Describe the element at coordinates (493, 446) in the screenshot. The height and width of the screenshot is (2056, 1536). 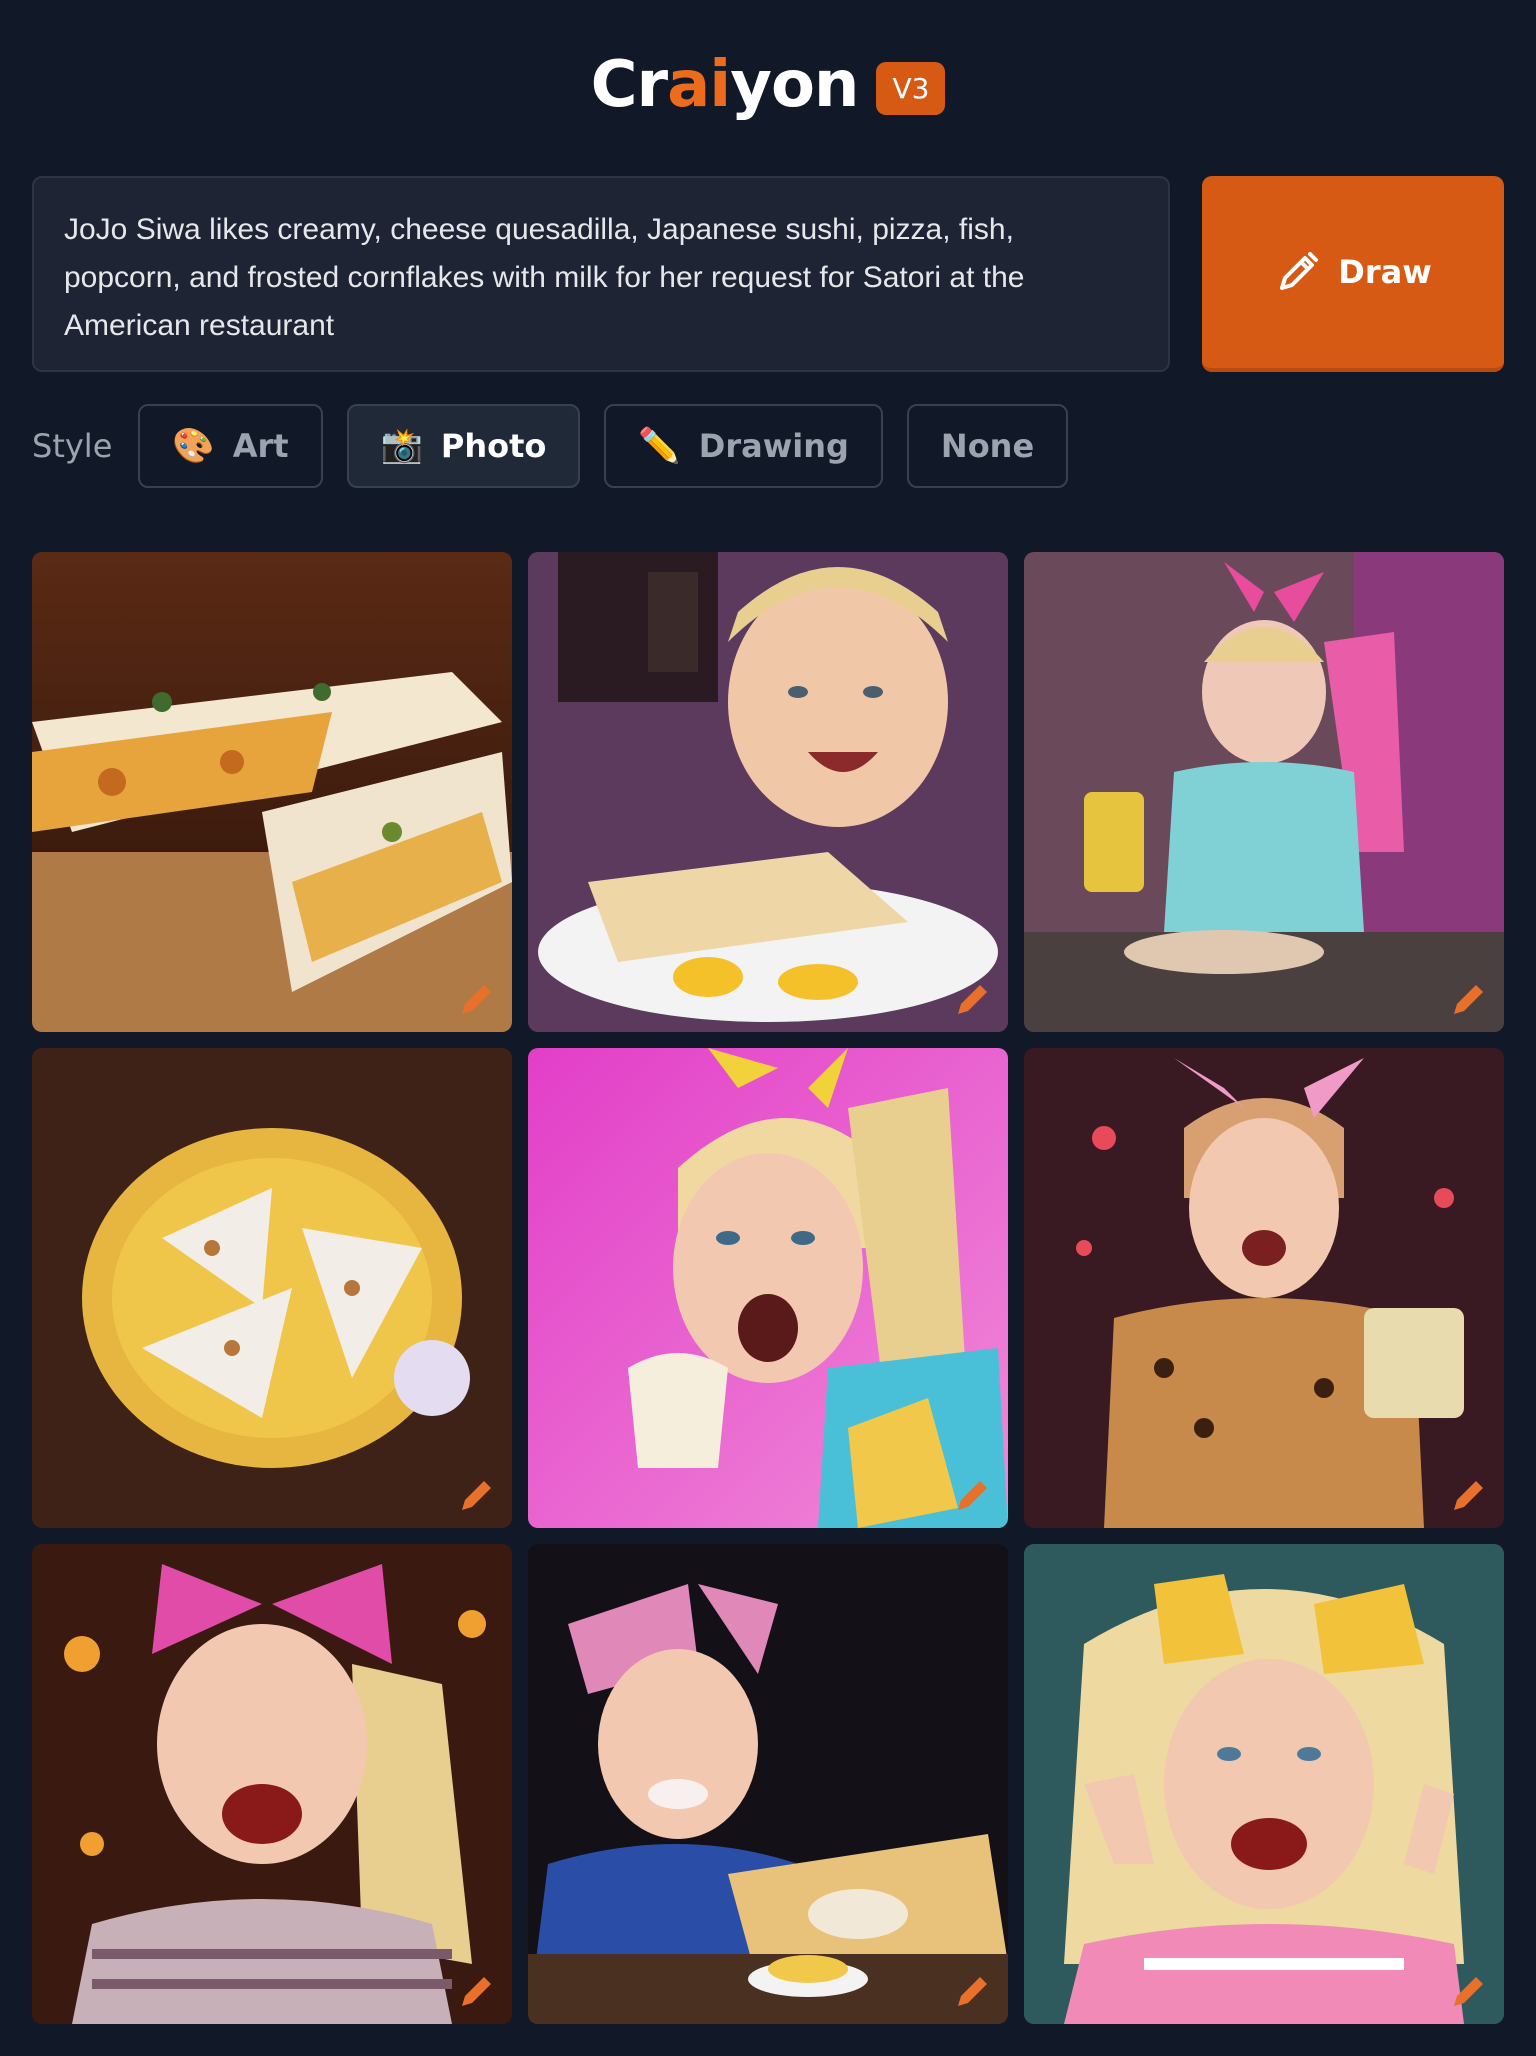
I see `style-photo-label: Photo` at that location.